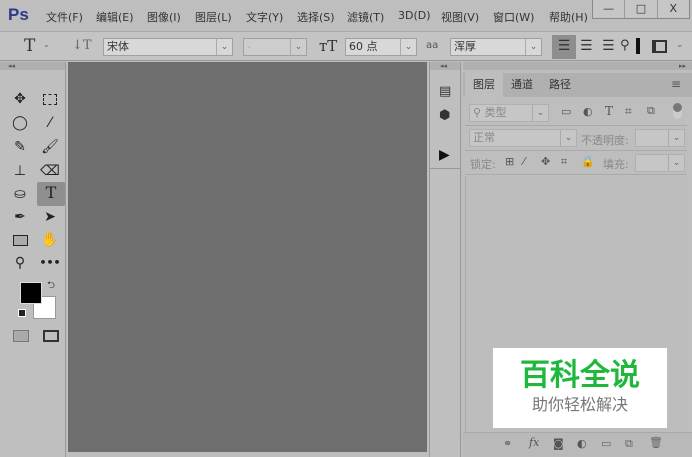  I want to click on maximize-button: □, so click(641, 9).